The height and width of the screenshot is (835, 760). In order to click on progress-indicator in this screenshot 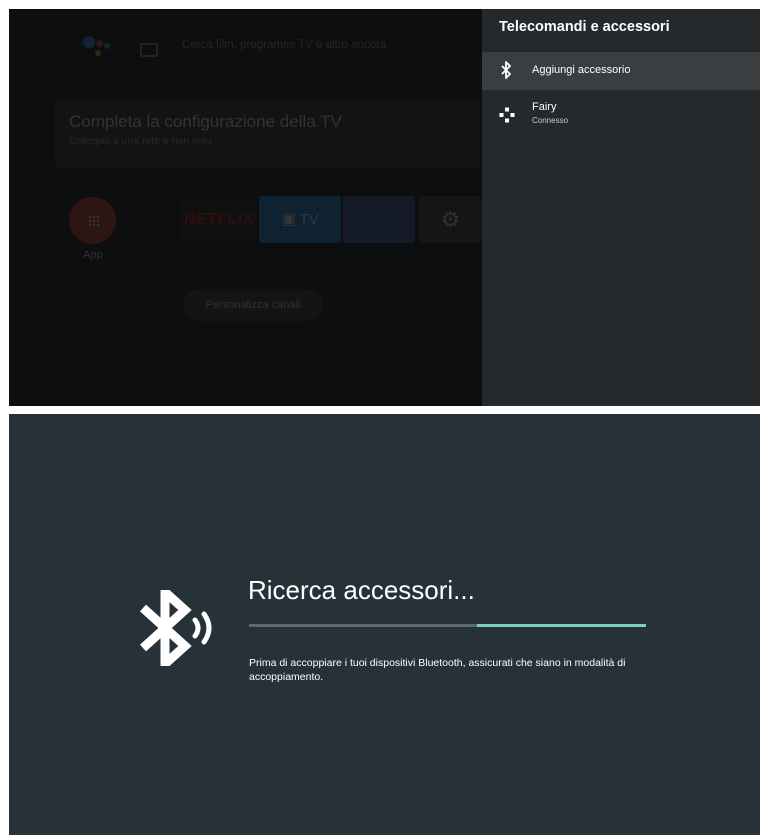, I will do `click(561, 625)`.